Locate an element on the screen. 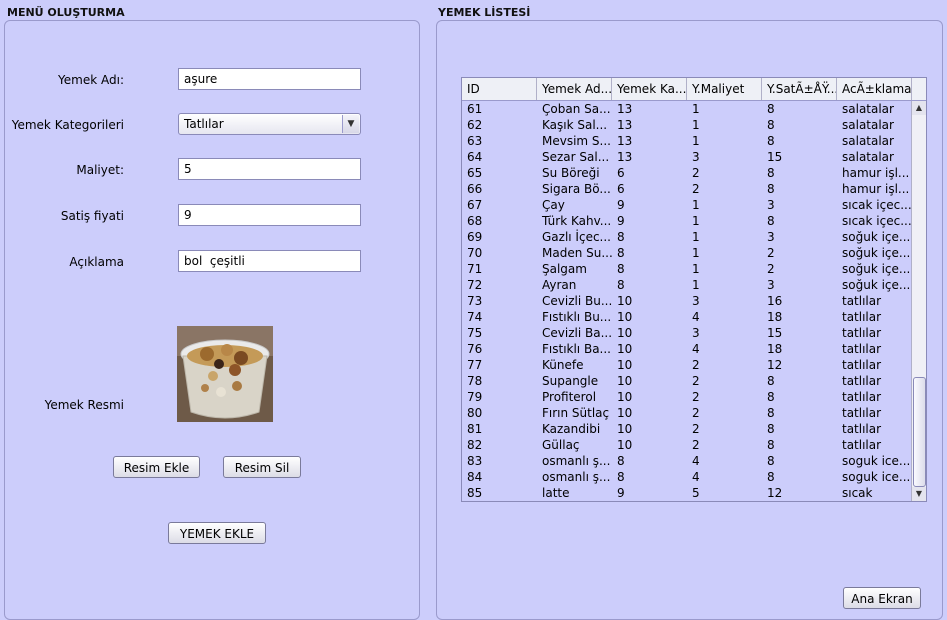 The image size is (947, 620). table-scrollbar: ▲ ▼ is located at coordinates (918, 301).